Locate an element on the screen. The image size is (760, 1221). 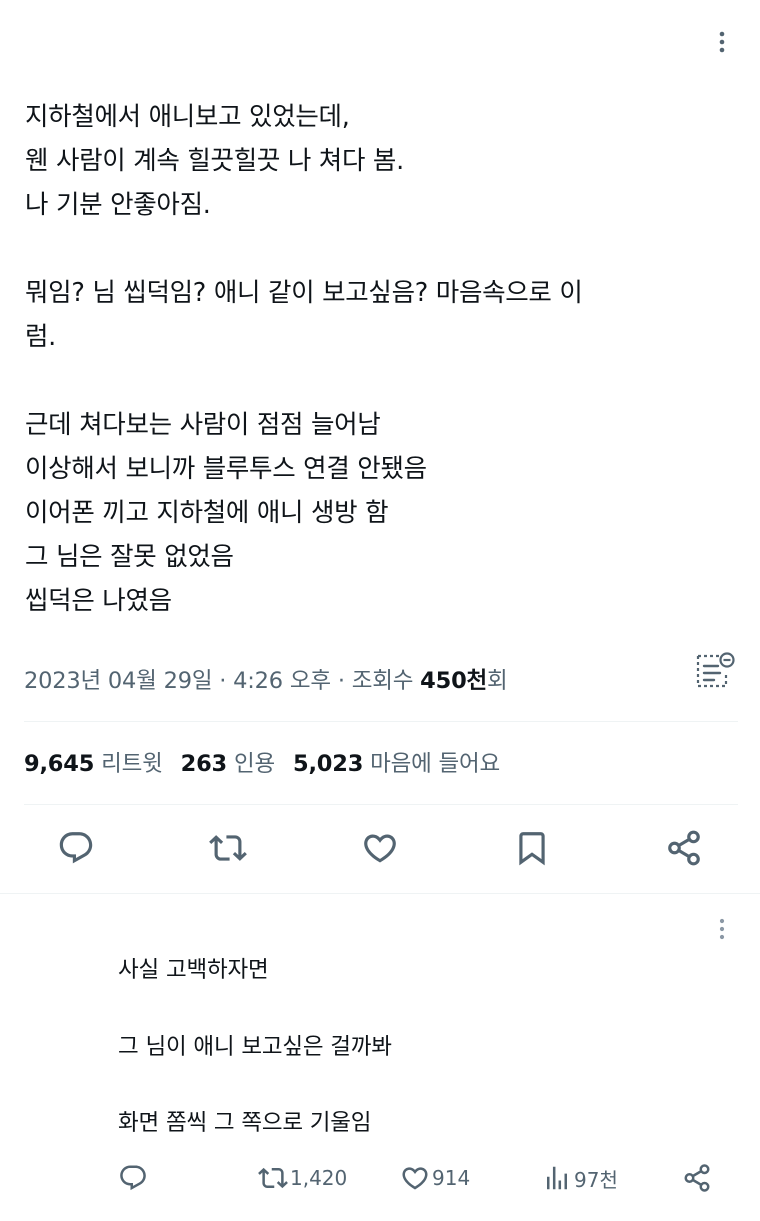
likes-stat: 5,023 마음에 들어요 is located at coordinates (396, 764).